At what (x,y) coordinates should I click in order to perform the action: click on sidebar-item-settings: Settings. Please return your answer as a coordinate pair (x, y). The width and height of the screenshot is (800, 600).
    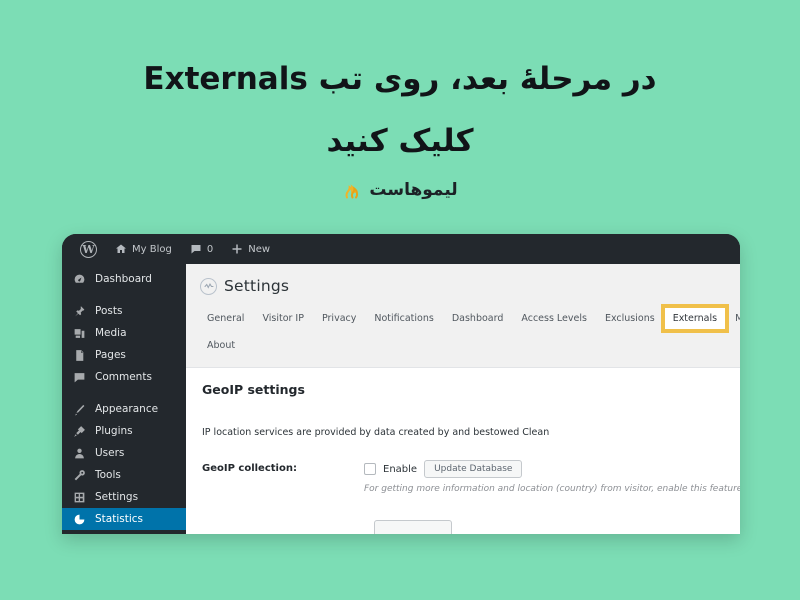
    Looking at the image, I should click on (124, 497).